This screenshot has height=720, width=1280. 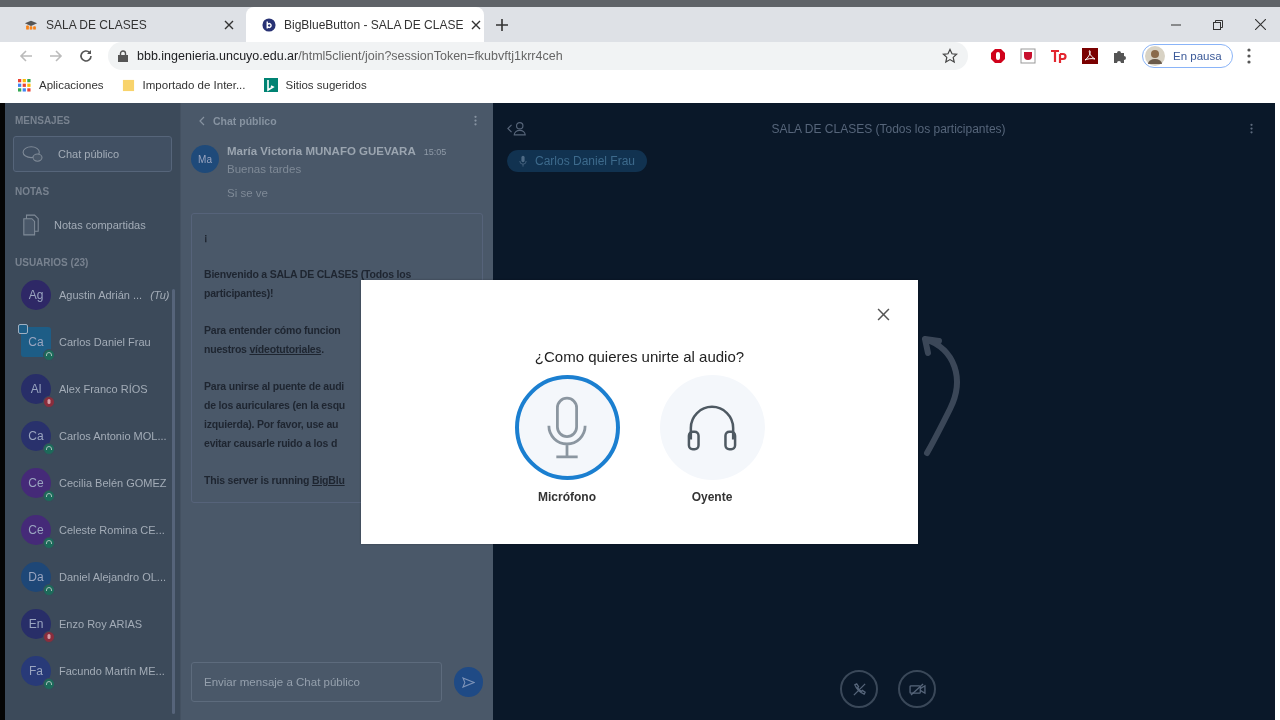 I want to click on browser-tab: BigBlueButton - SALA DE CLASE, so click(x=365, y=24).